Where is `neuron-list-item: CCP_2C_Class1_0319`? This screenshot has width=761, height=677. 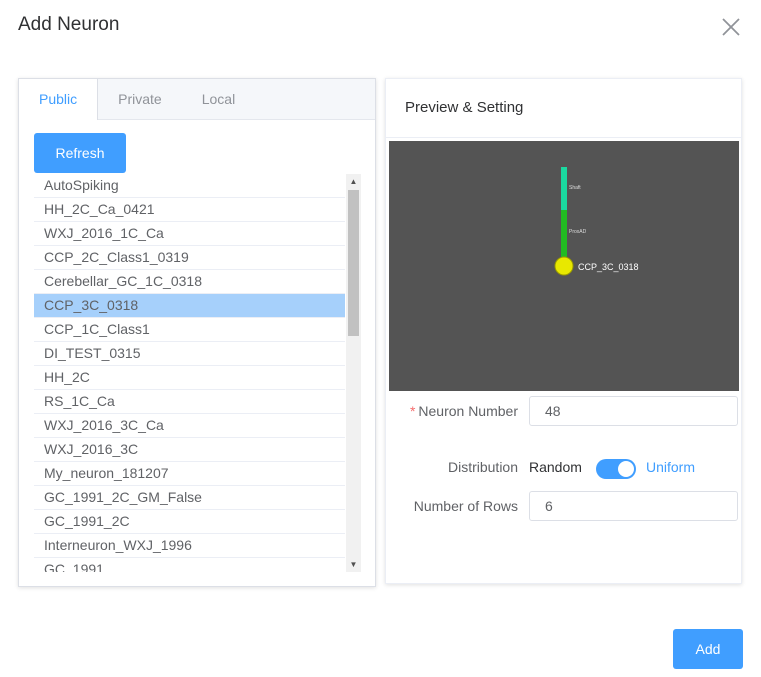 neuron-list-item: CCP_2C_Class1_0319 is located at coordinates (189, 258).